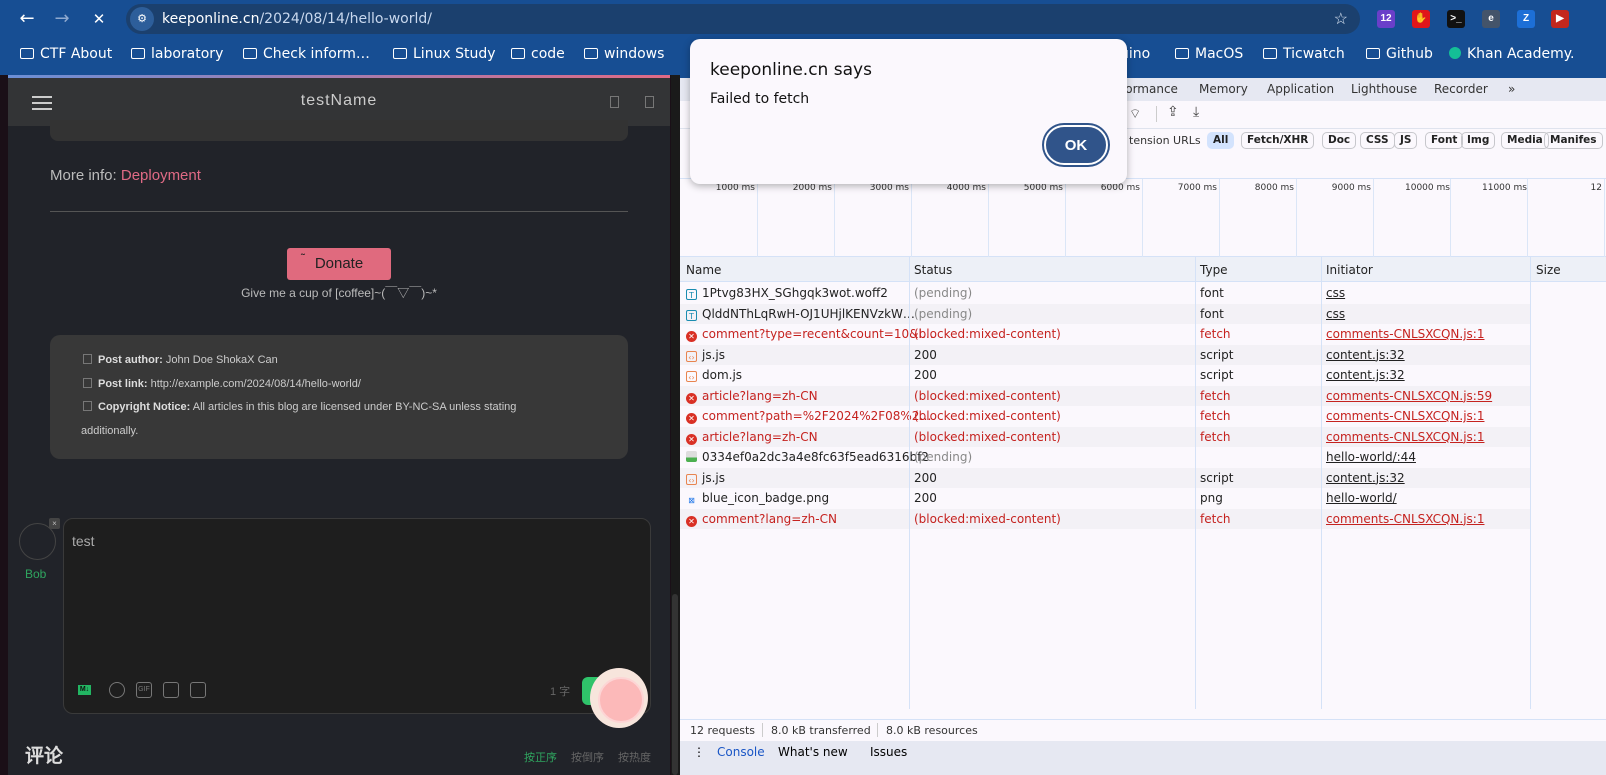 The width and height of the screenshot is (1606, 775). Describe the element at coordinates (84, 690) in the screenshot. I see `markdown-icon: M↓` at that location.